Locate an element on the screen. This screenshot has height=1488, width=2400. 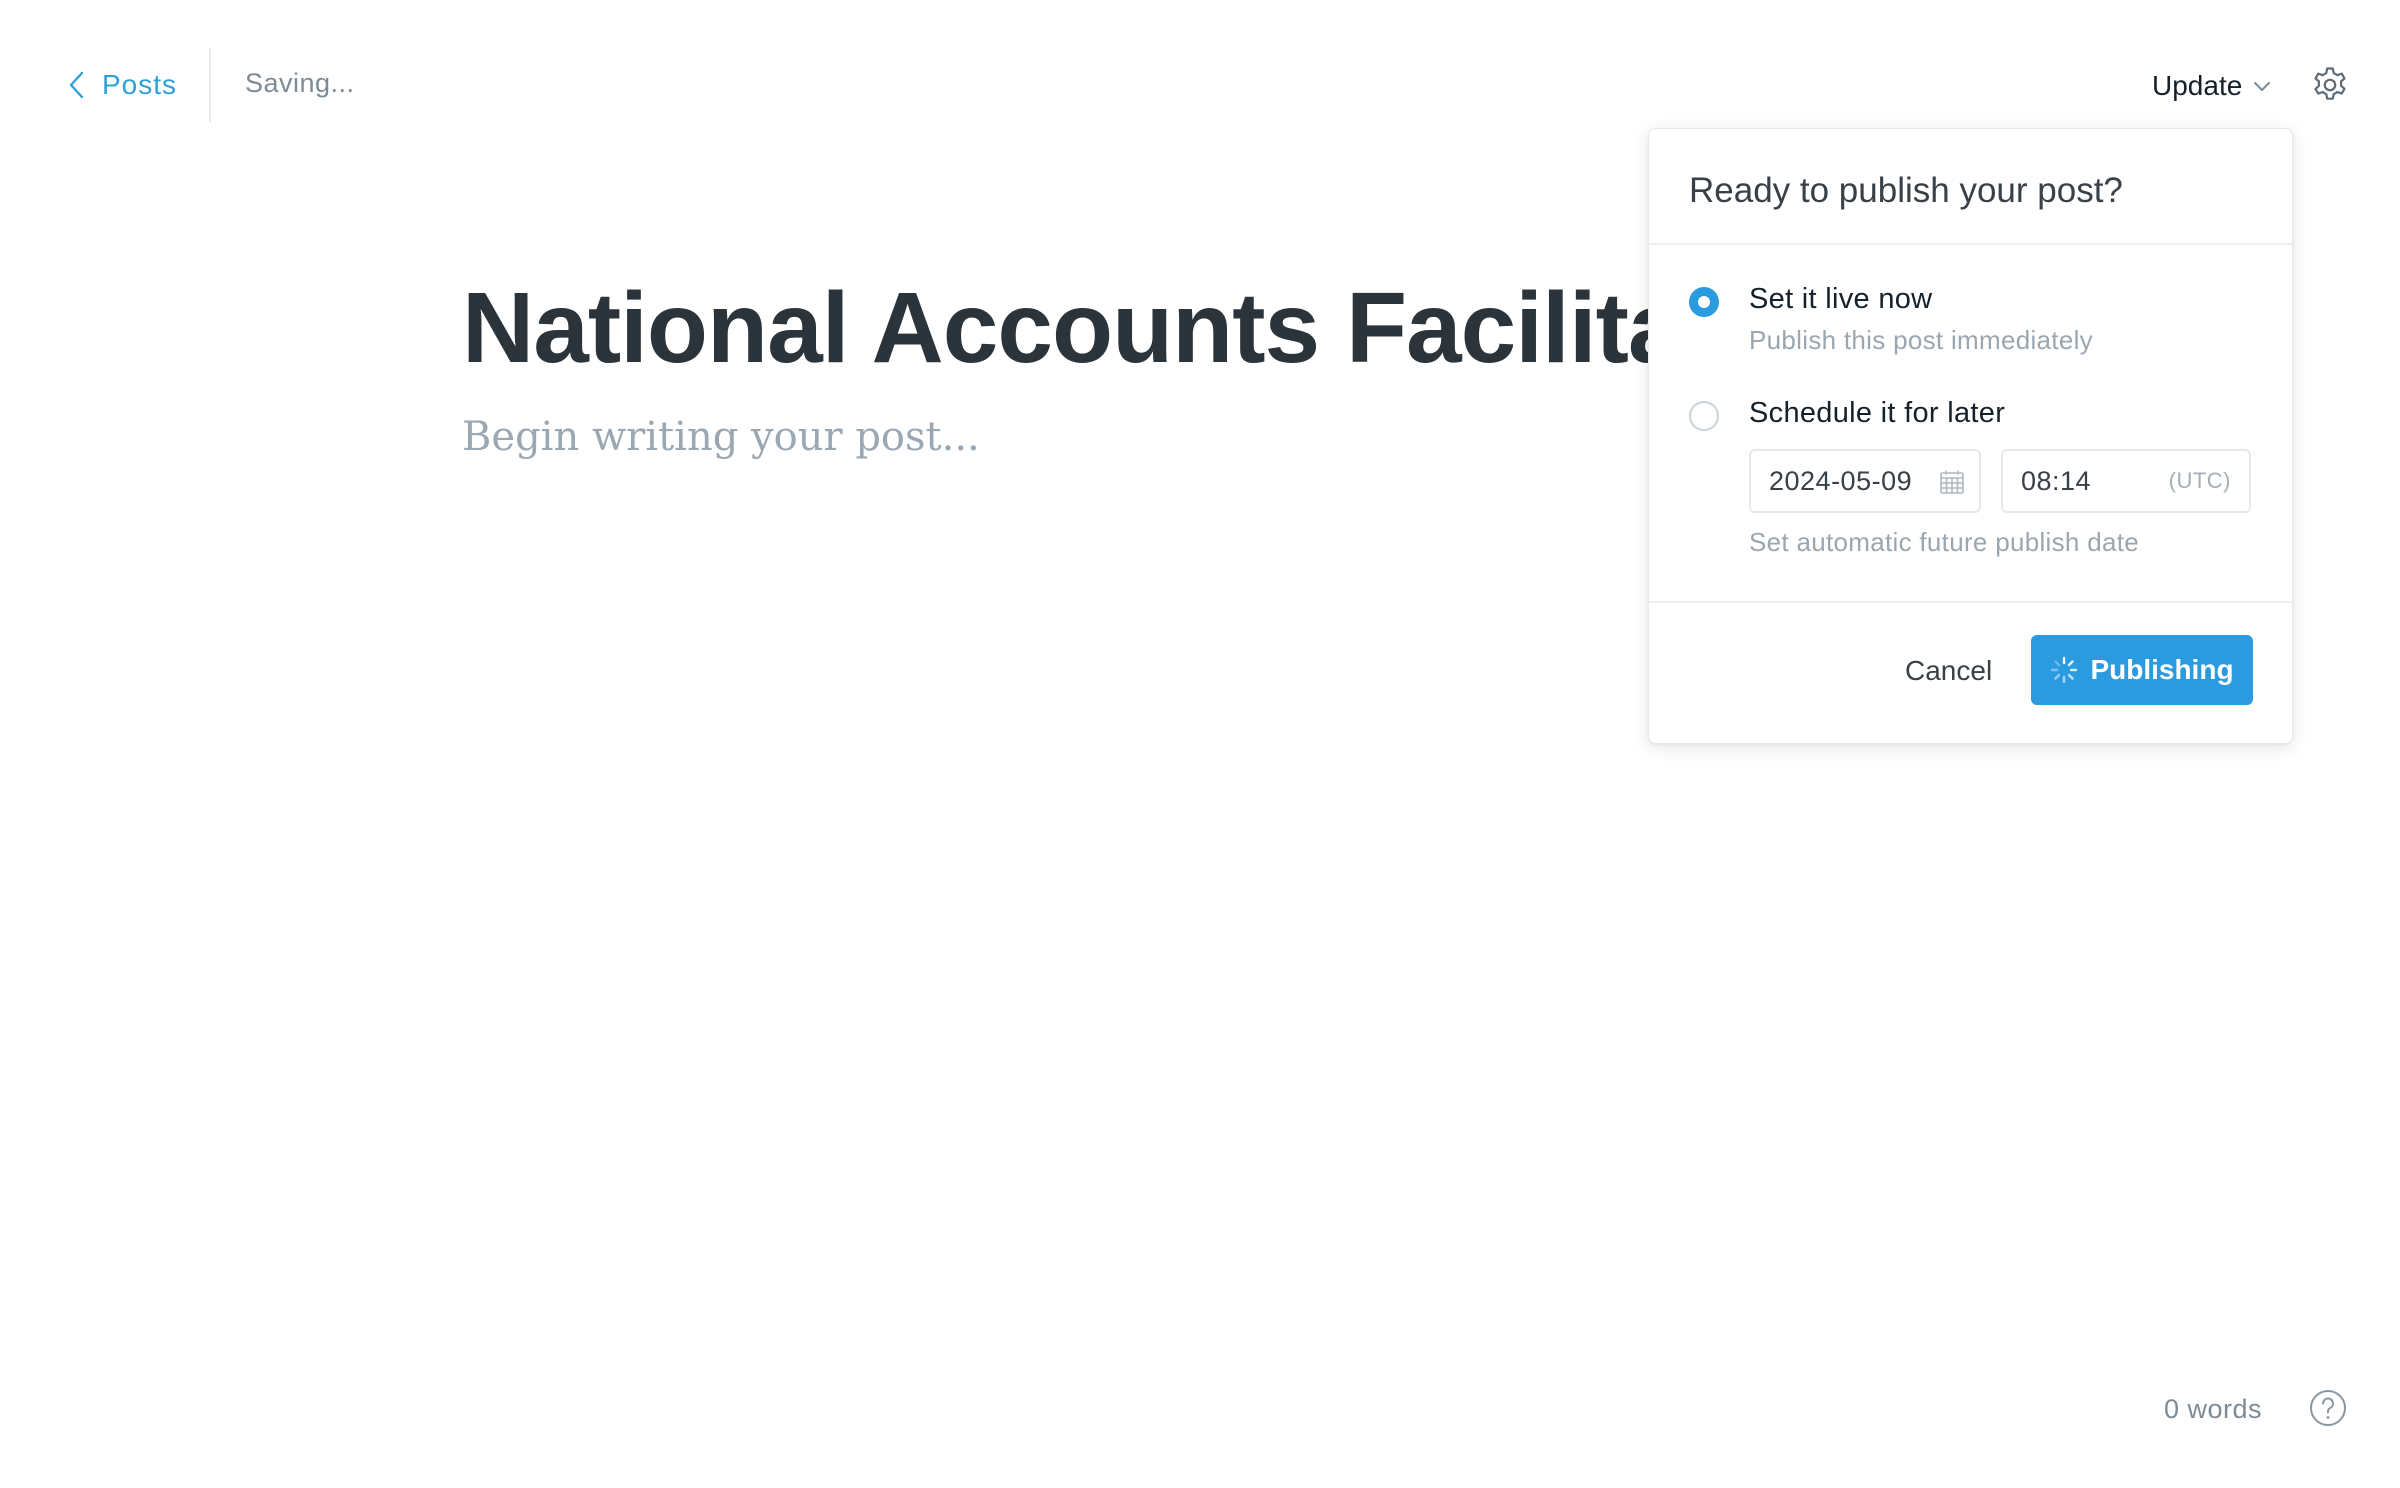
publish-menu-header: Ready to publish your post? is located at coordinates (1970, 187).